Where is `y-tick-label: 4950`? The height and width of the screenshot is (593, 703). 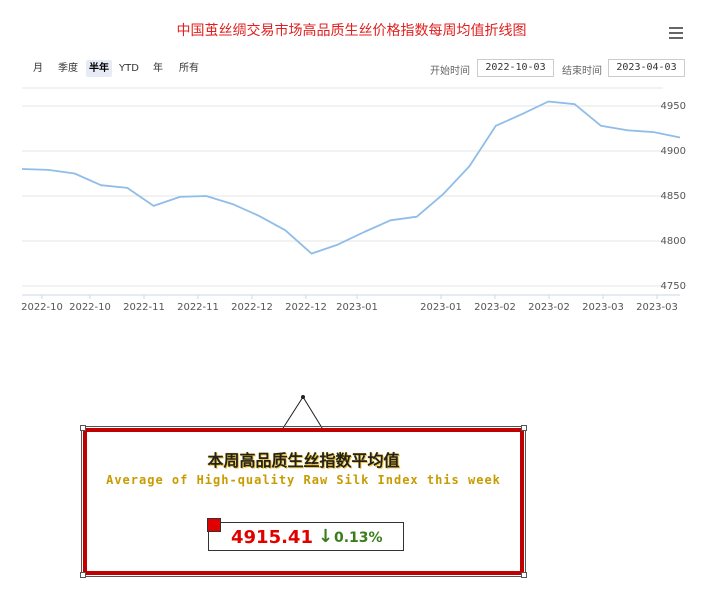
y-tick-label: 4950 is located at coordinates (673, 106).